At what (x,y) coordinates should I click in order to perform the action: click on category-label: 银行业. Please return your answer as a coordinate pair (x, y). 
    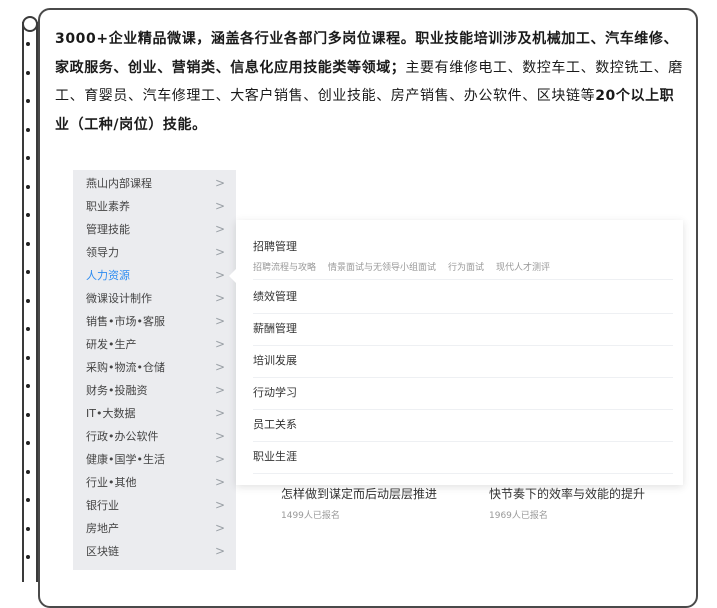
    Looking at the image, I should click on (102, 505).